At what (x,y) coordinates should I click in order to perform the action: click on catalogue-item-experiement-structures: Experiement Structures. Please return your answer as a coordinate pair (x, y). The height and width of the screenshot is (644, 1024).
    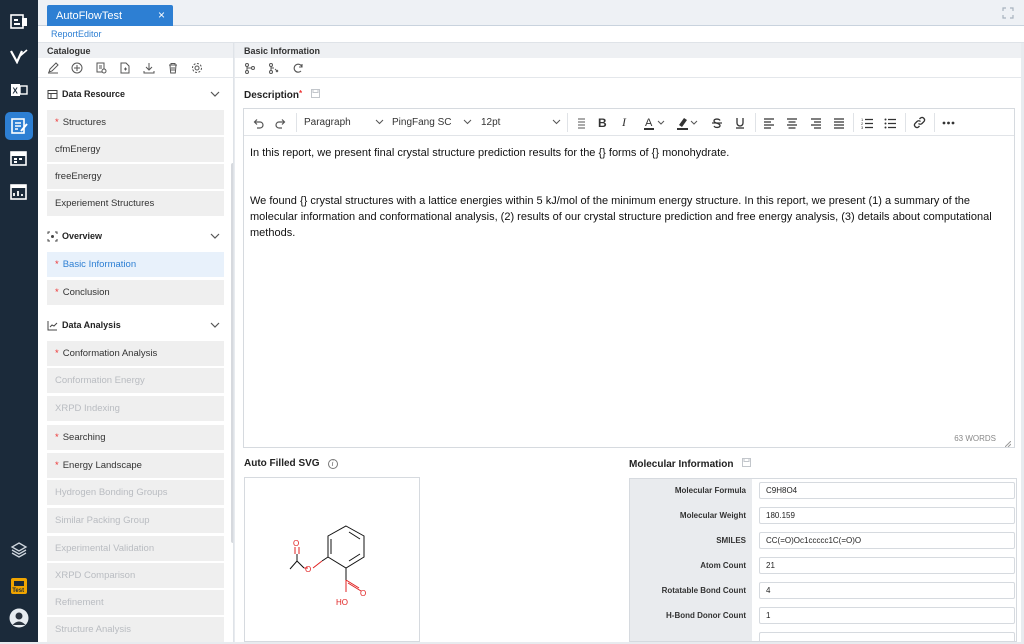
    Looking at the image, I should click on (135, 204).